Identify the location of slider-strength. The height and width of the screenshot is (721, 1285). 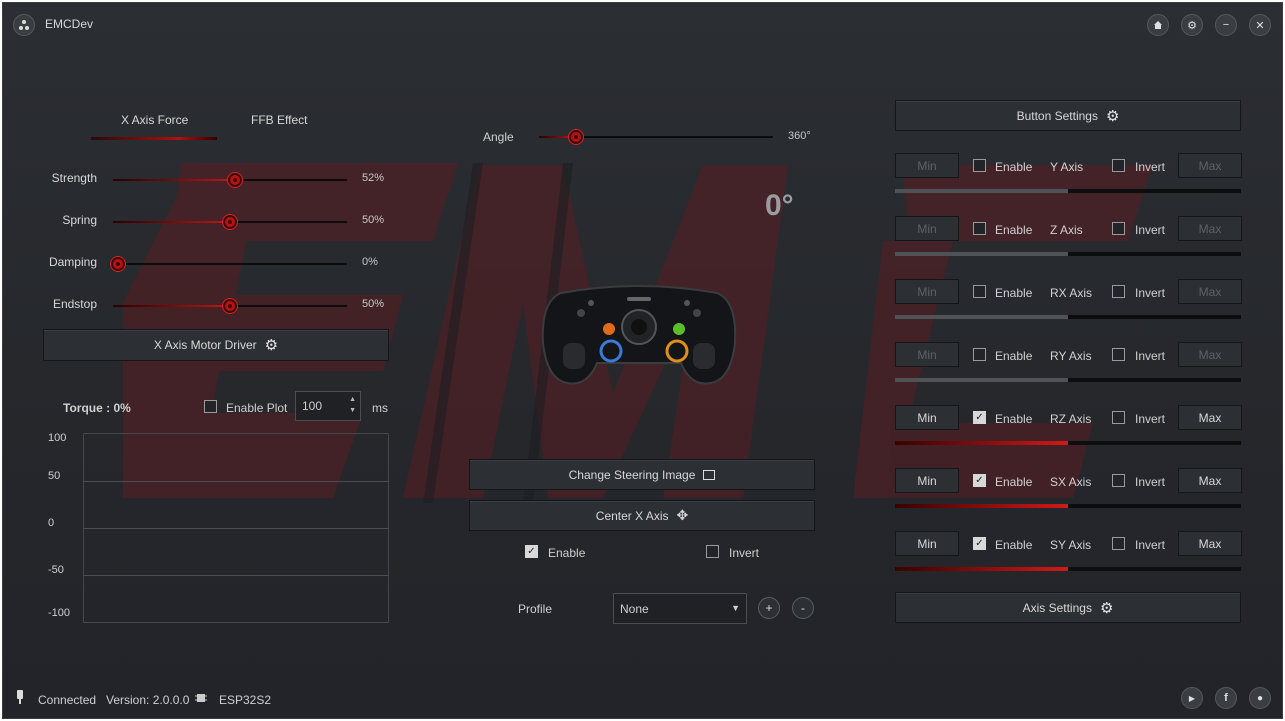
(230, 180).